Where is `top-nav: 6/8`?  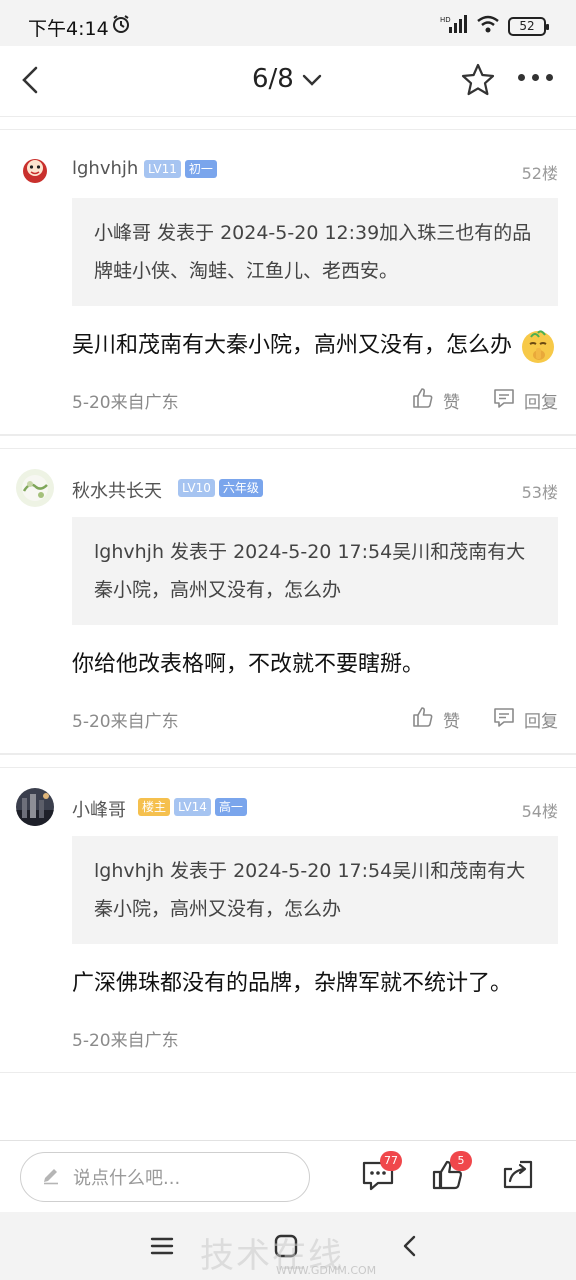 top-nav: 6/8 is located at coordinates (288, 81).